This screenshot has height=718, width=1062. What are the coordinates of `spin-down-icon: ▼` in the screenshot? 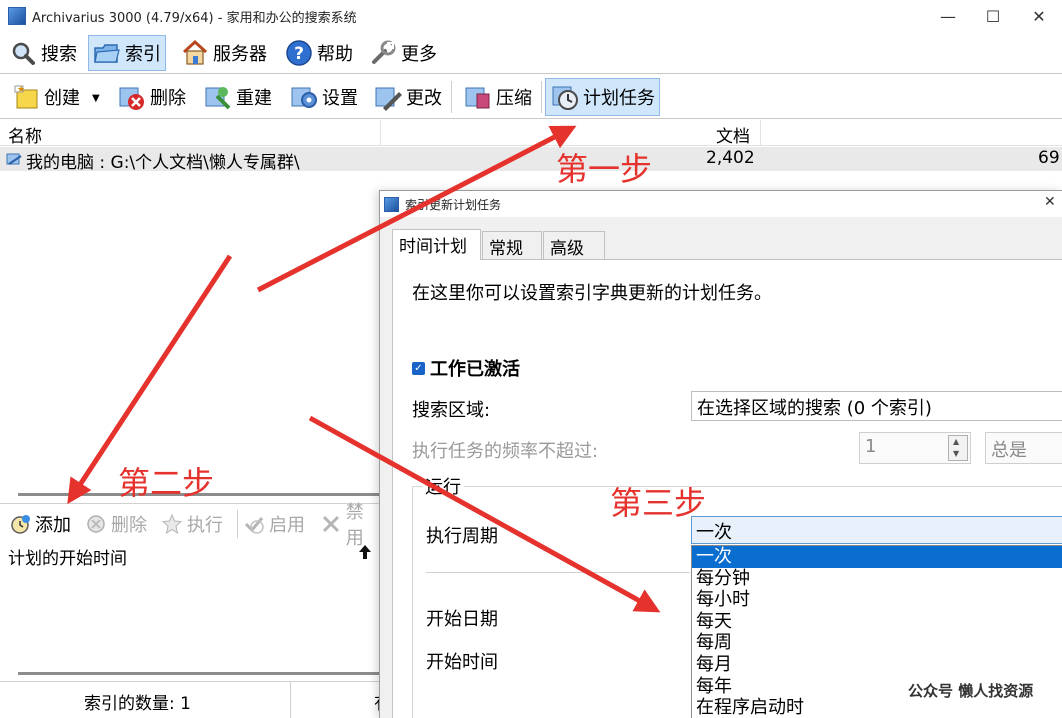 It's located at (956, 453).